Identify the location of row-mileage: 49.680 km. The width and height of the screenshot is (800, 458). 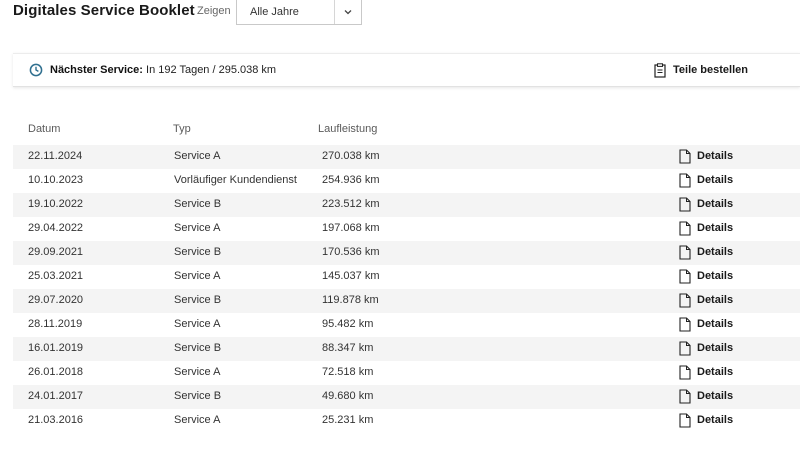
(348, 396).